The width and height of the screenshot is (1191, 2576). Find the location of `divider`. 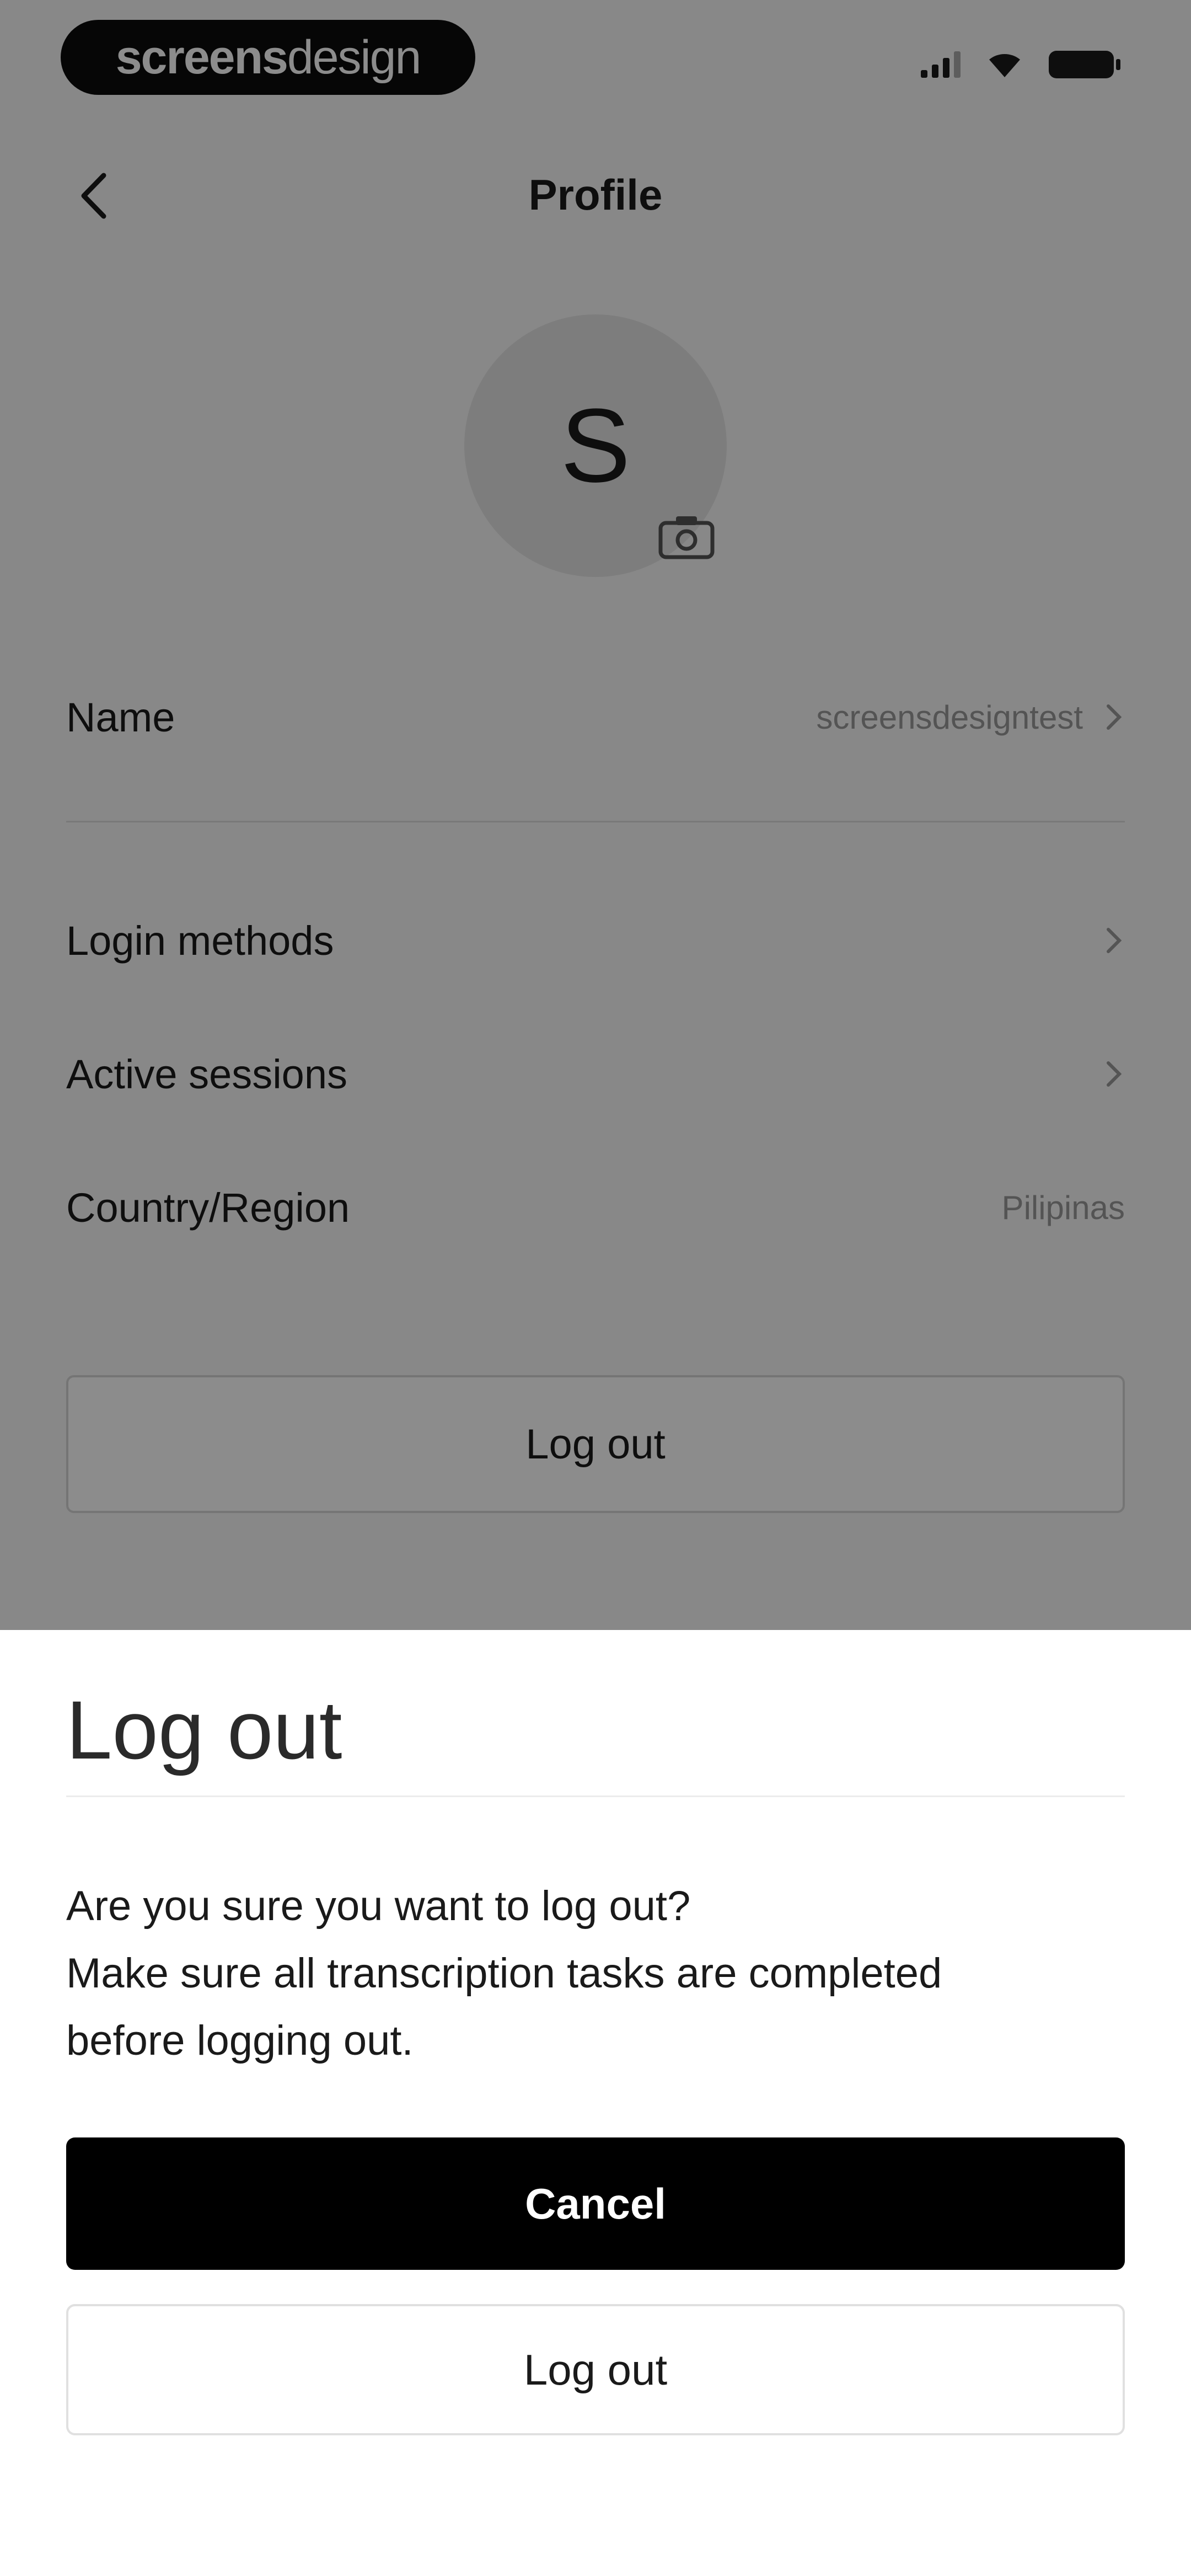

divider is located at coordinates (595, 1796).